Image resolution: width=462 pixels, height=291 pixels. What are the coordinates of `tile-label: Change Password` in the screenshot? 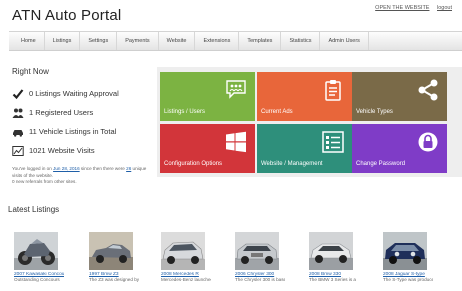 It's located at (381, 164).